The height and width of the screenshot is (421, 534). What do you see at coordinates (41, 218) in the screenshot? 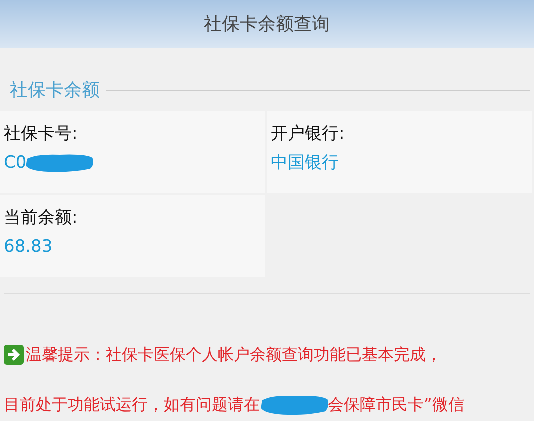
I see `field-label: 当前余额:` at bounding box center [41, 218].